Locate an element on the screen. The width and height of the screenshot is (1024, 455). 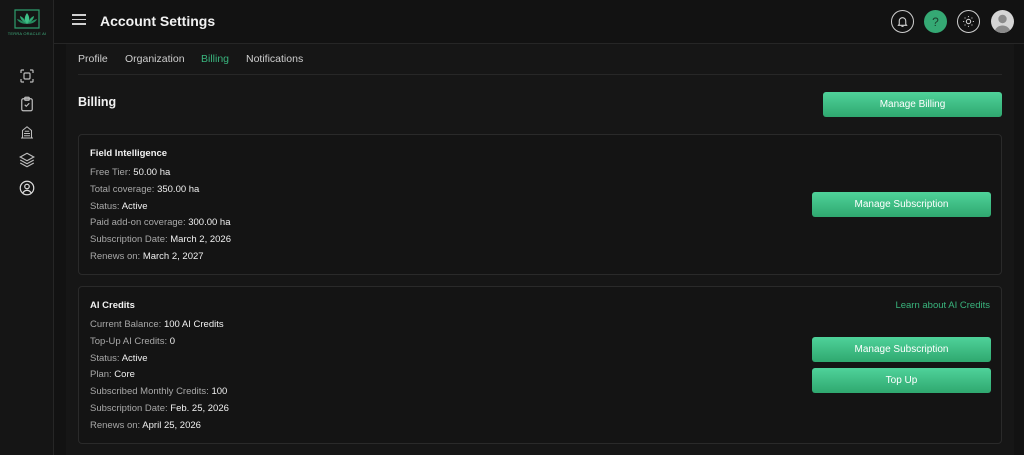
info-row: Total coverage: 350.00 ha is located at coordinates (145, 189).